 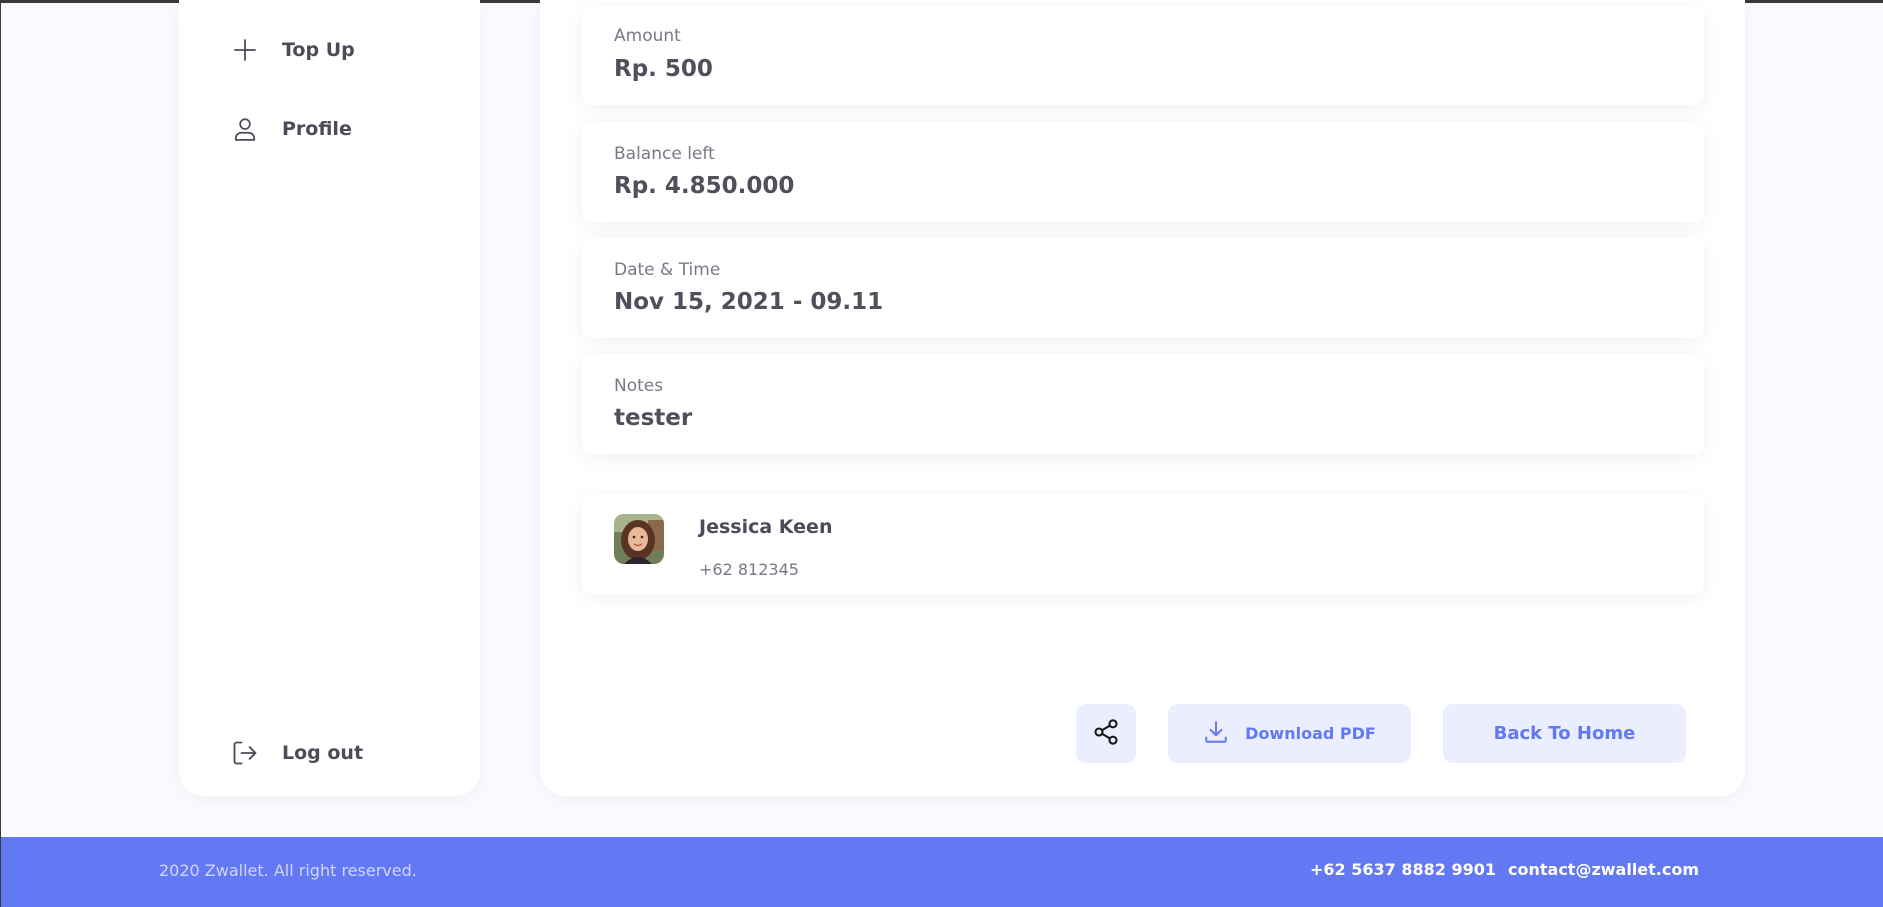 I want to click on footer-email: contact@zwallet.com, so click(x=1604, y=869).